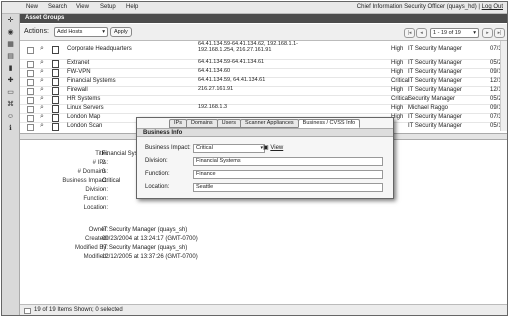  I want to click on business-impact-label: Business Impact:, so click(168, 148).